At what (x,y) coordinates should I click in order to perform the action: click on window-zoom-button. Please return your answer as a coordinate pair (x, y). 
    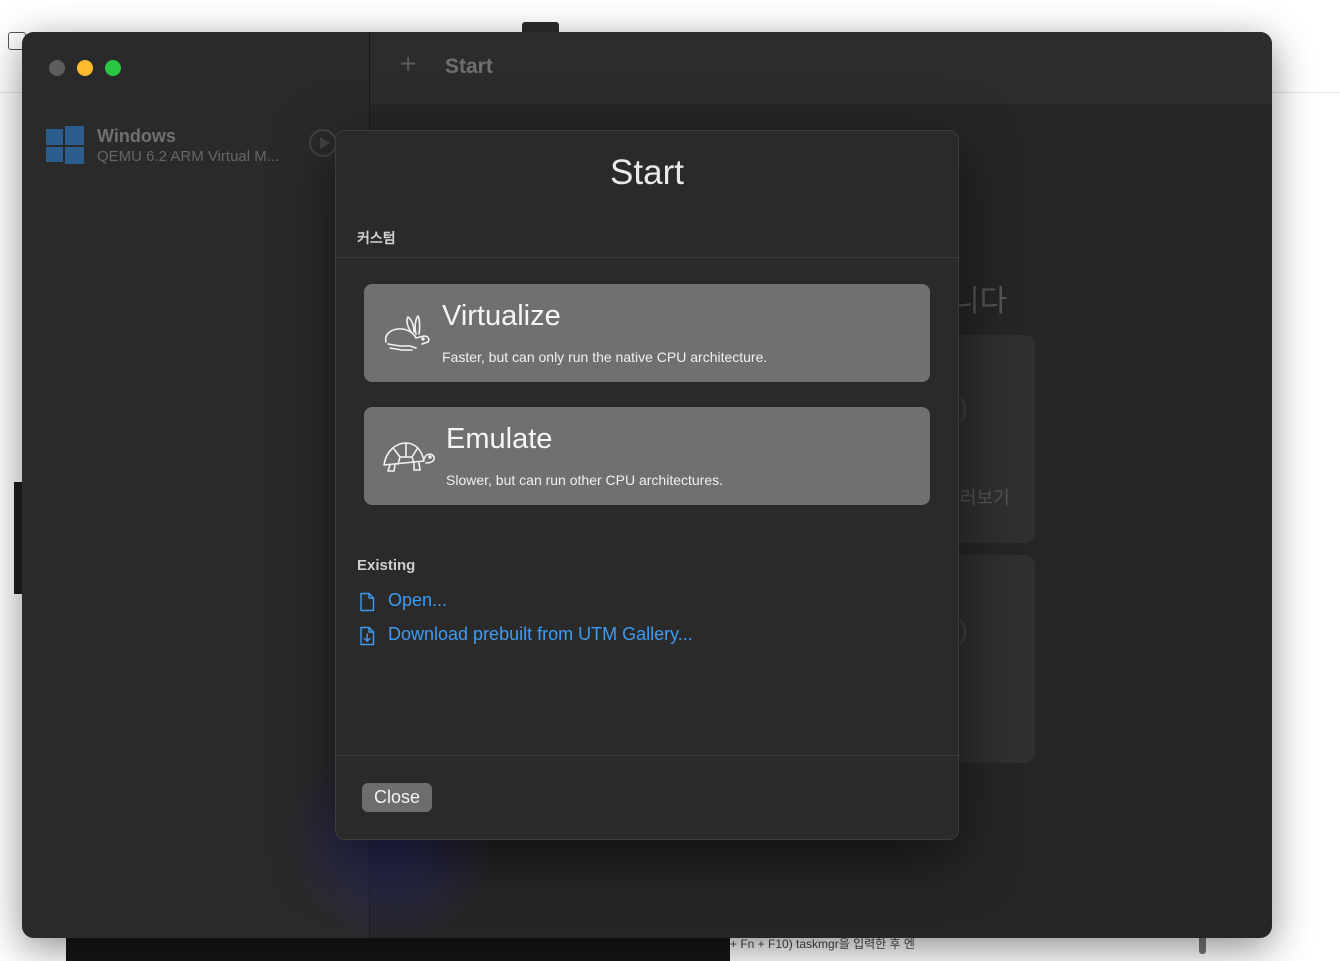
    Looking at the image, I should click on (113, 68).